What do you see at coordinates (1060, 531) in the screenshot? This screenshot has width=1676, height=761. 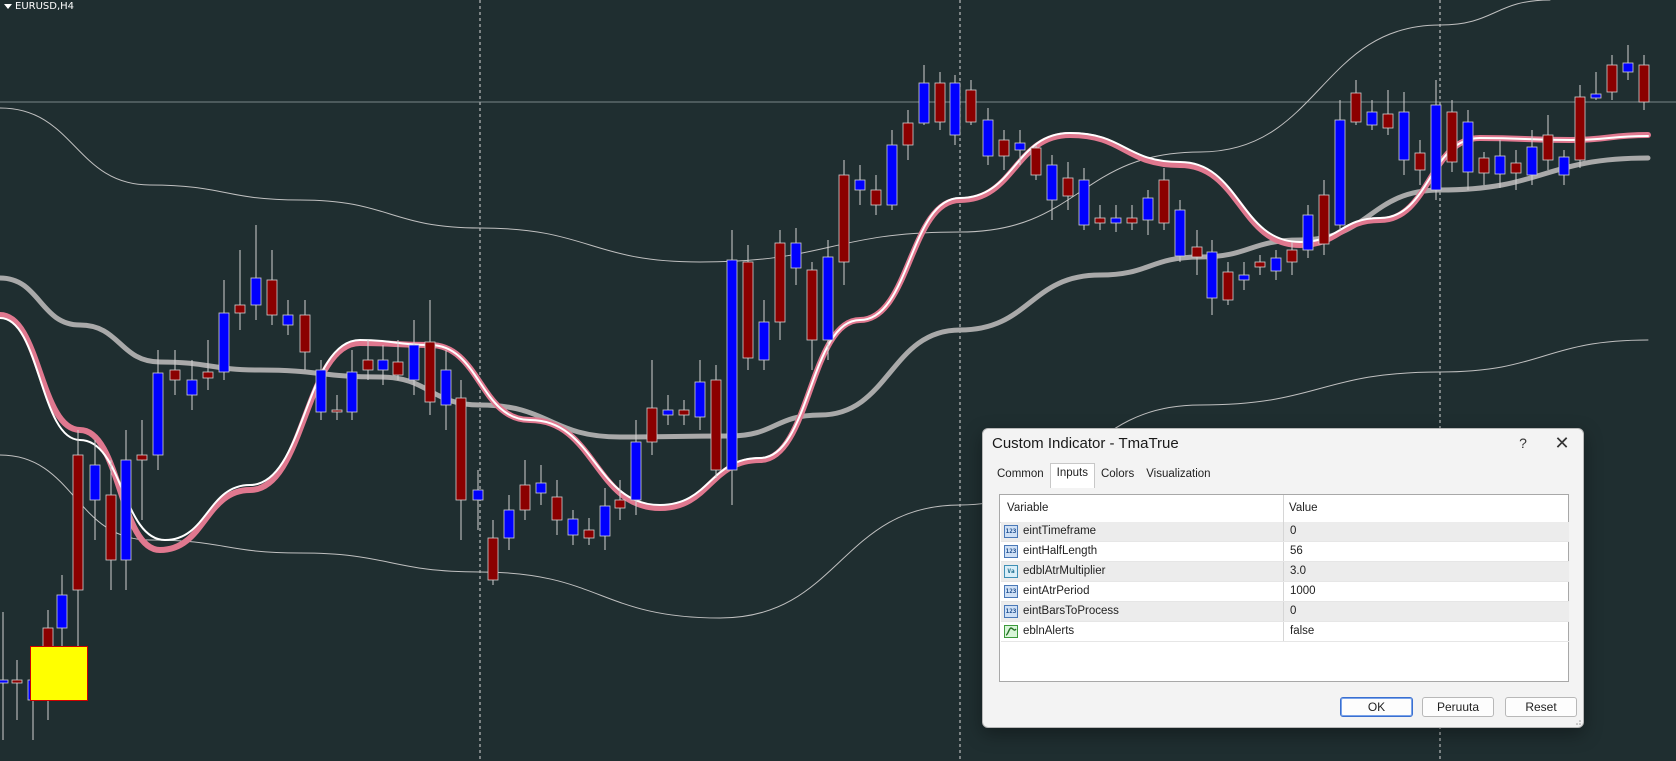 I see `variable-name: eintTimeframe` at bounding box center [1060, 531].